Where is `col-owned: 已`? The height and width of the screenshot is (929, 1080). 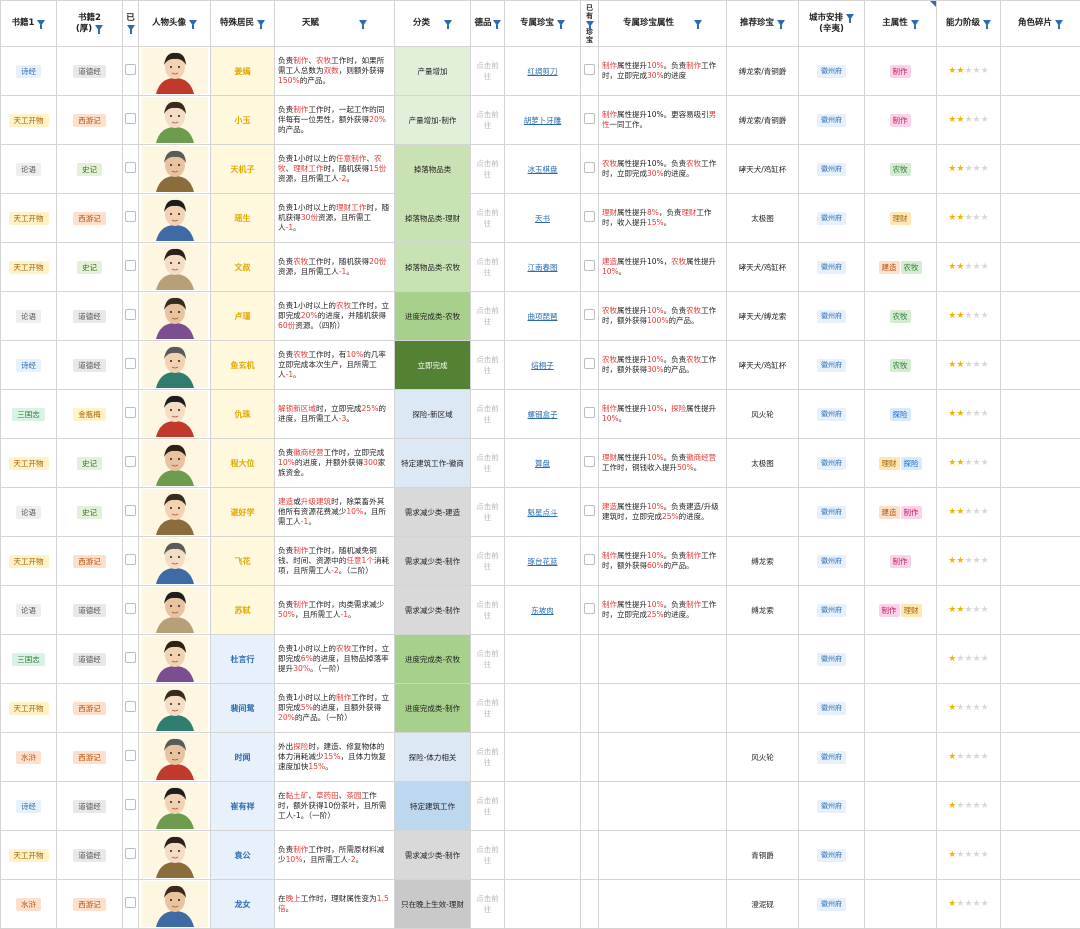
col-owned: 已 is located at coordinates (131, 24).